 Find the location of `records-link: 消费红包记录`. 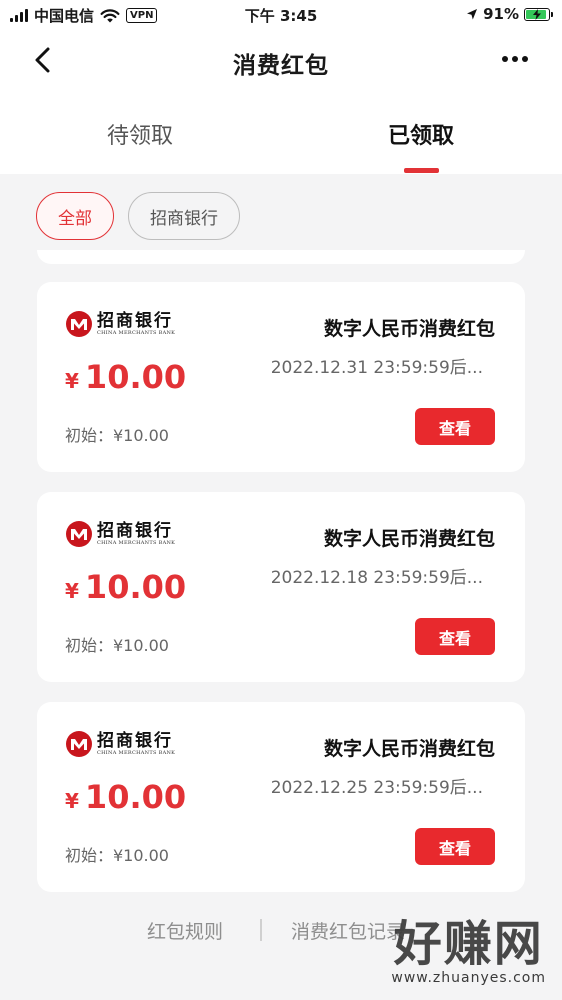

records-link: 消费红包记录 is located at coordinates (348, 930).